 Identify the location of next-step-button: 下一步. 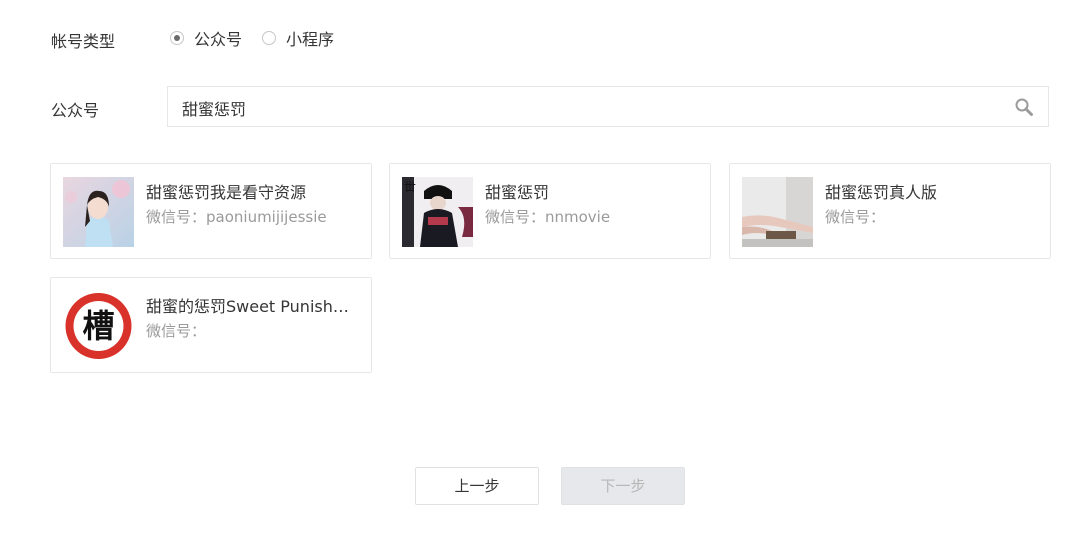
(623, 486).